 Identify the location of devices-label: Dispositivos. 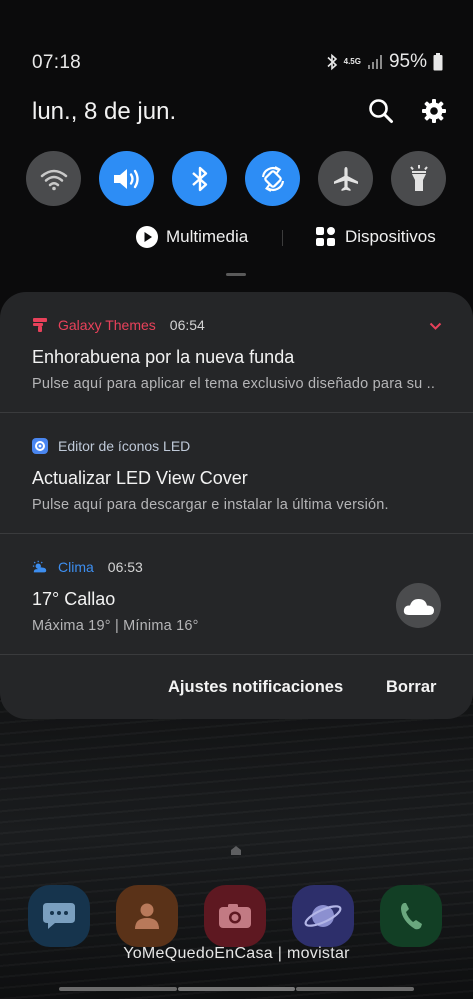
(390, 236).